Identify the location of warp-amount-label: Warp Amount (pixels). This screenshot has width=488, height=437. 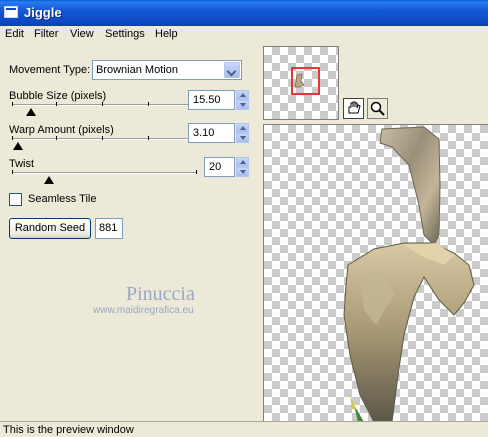
(61, 130).